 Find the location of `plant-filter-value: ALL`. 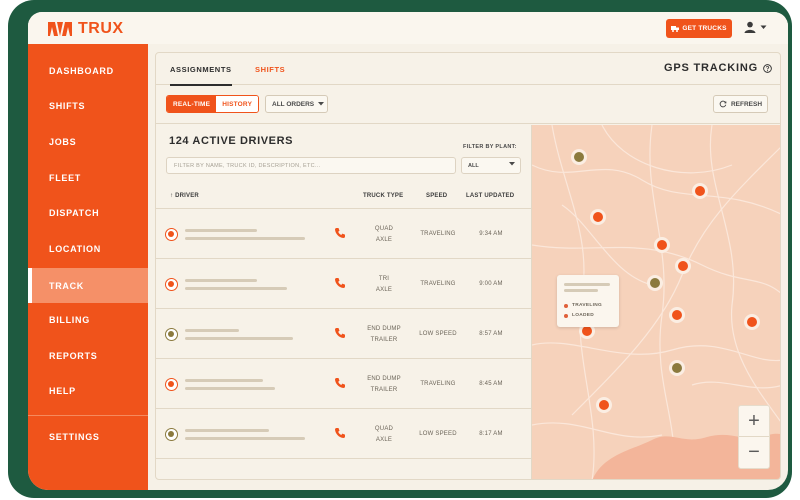

plant-filter-value: ALL is located at coordinates (473, 165).